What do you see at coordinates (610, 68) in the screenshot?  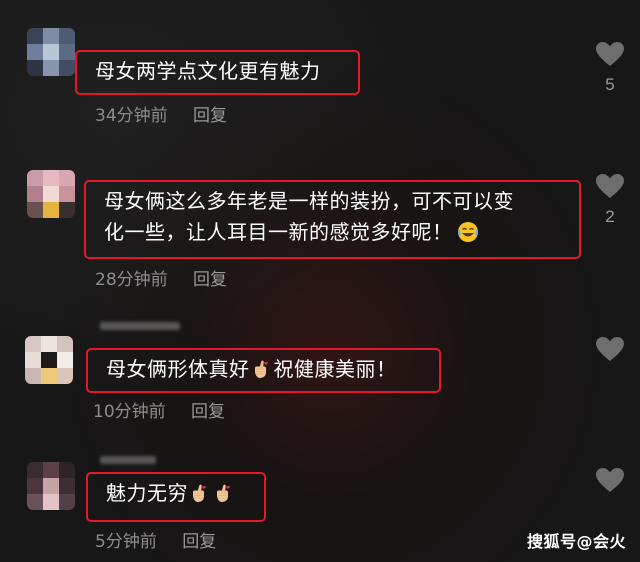 I see `like-button: 5` at bounding box center [610, 68].